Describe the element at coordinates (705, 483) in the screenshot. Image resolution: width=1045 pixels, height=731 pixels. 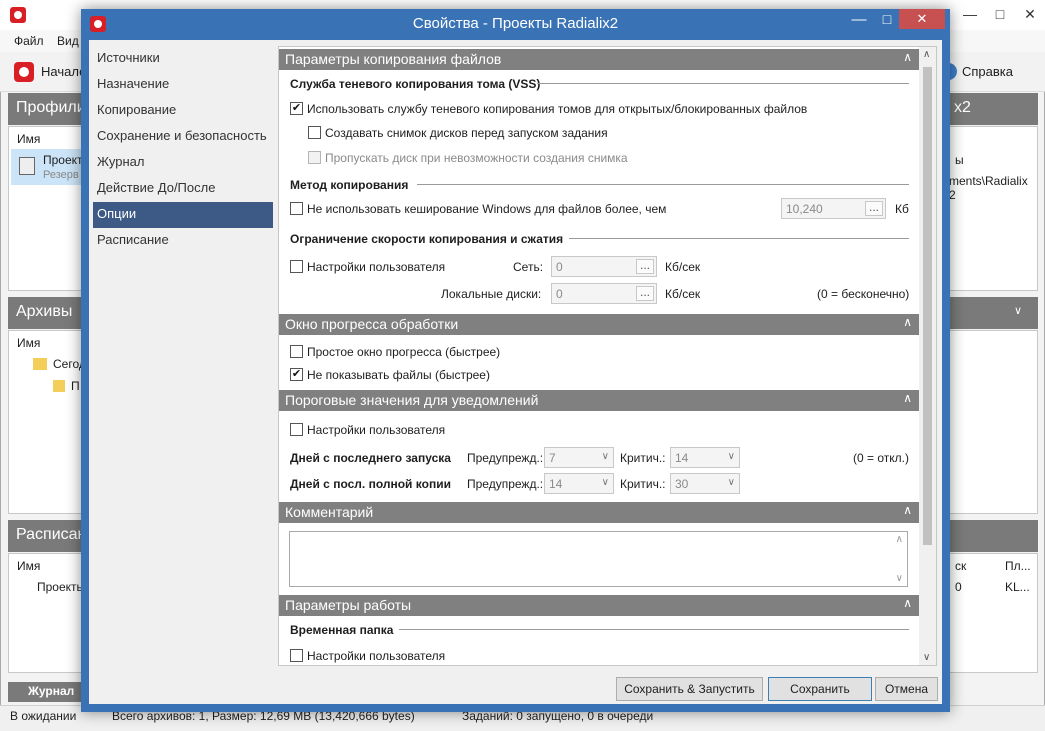
I see `crit2-combo: 30 ∨` at that location.